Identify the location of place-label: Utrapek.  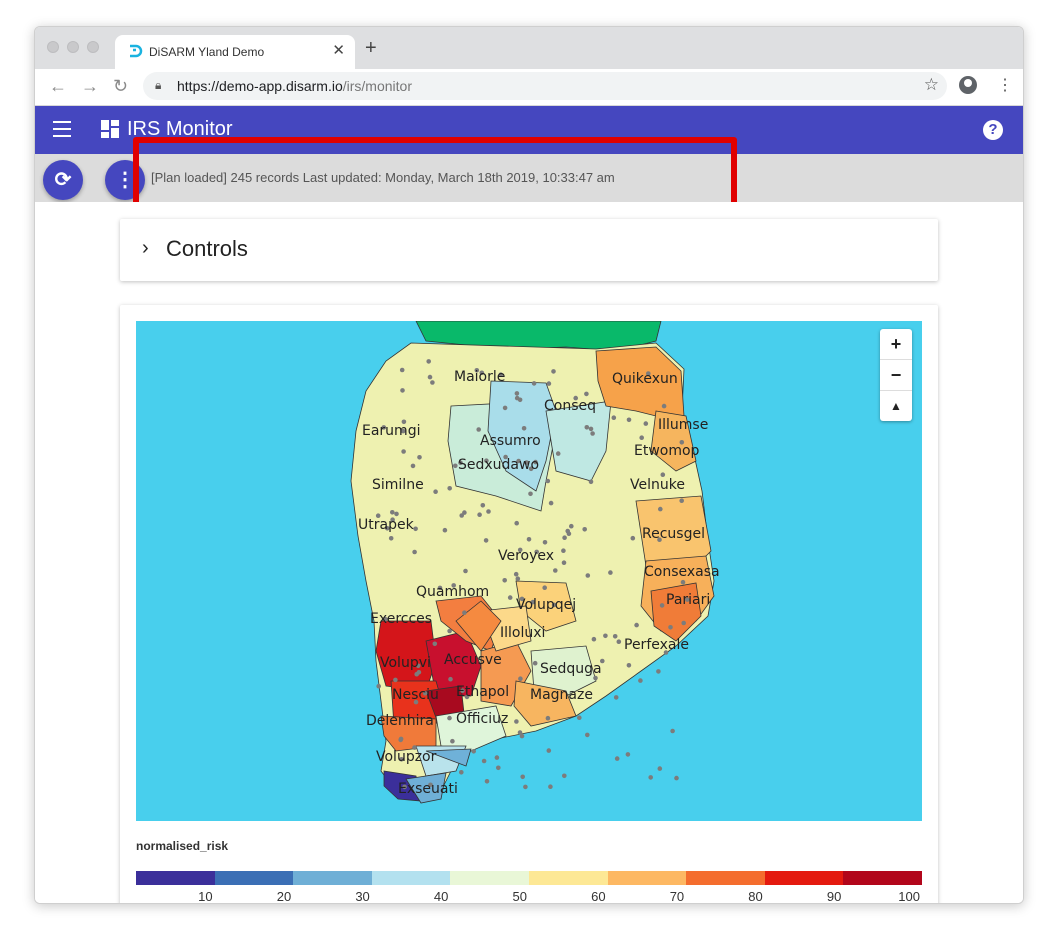
(386, 525).